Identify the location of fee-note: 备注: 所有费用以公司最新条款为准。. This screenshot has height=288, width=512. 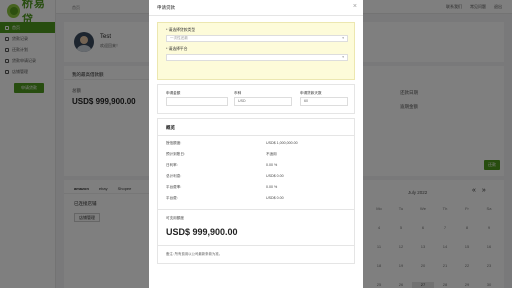
(194, 254).